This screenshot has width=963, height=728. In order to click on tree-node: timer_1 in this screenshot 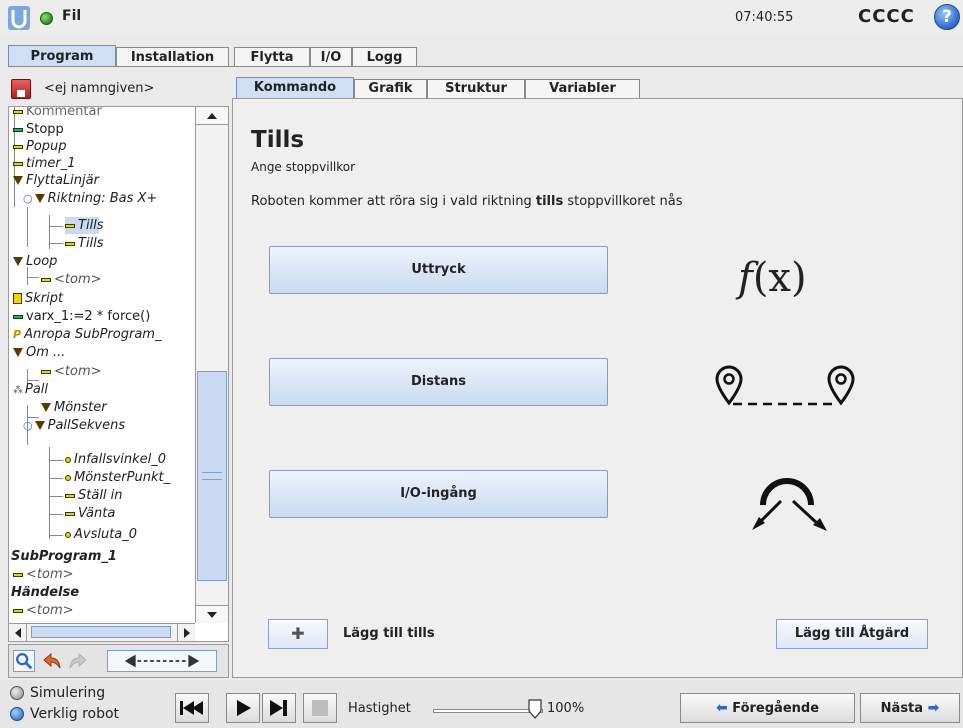, I will do `click(44, 163)`.